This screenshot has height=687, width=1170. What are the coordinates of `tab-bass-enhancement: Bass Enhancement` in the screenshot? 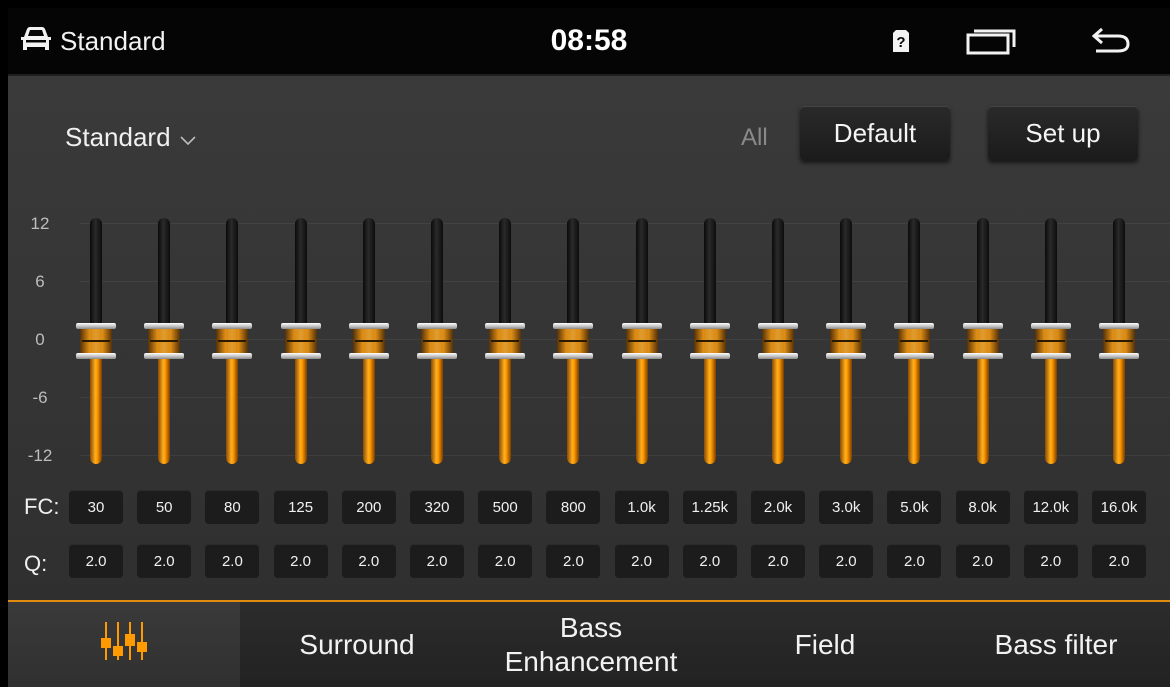 It's located at (592, 644).